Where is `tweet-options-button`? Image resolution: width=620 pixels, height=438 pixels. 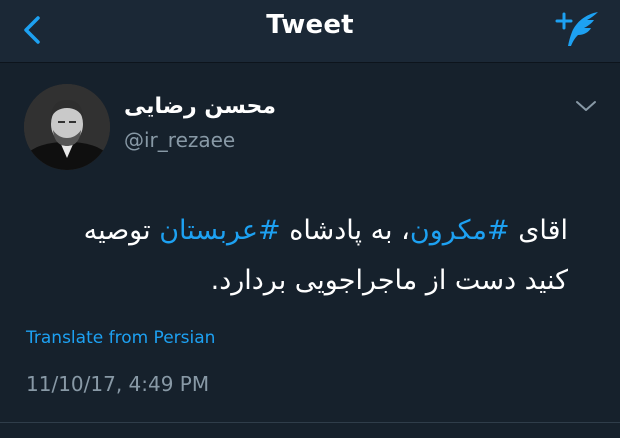 tweet-options-button is located at coordinates (586, 106).